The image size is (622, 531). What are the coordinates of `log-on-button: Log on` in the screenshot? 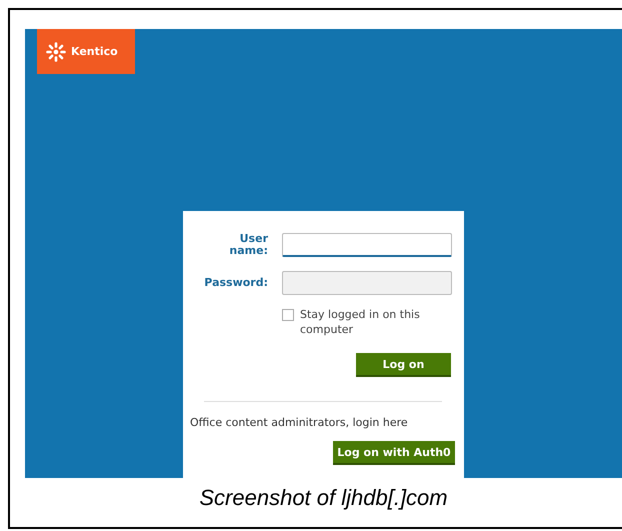 It's located at (403, 365).